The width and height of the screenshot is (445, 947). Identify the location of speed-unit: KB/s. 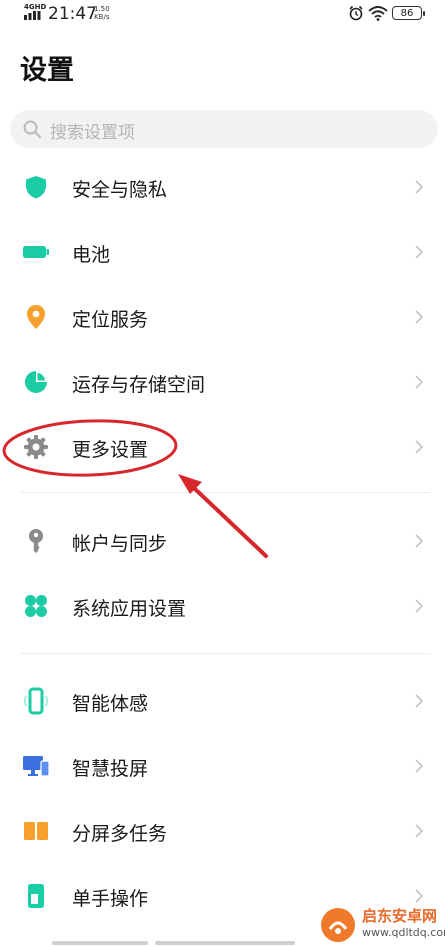
(102, 17).